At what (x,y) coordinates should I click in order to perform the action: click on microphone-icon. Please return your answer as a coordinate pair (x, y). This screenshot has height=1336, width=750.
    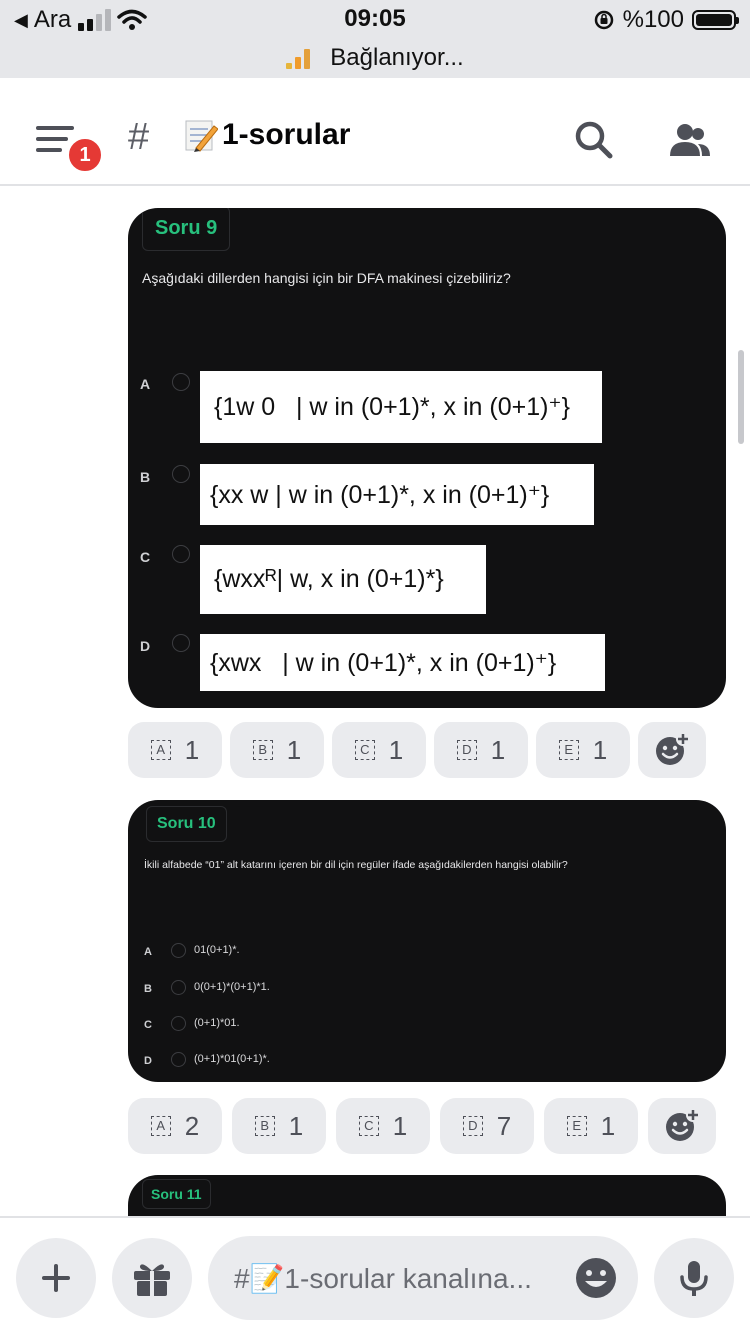
    Looking at the image, I should click on (694, 1278).